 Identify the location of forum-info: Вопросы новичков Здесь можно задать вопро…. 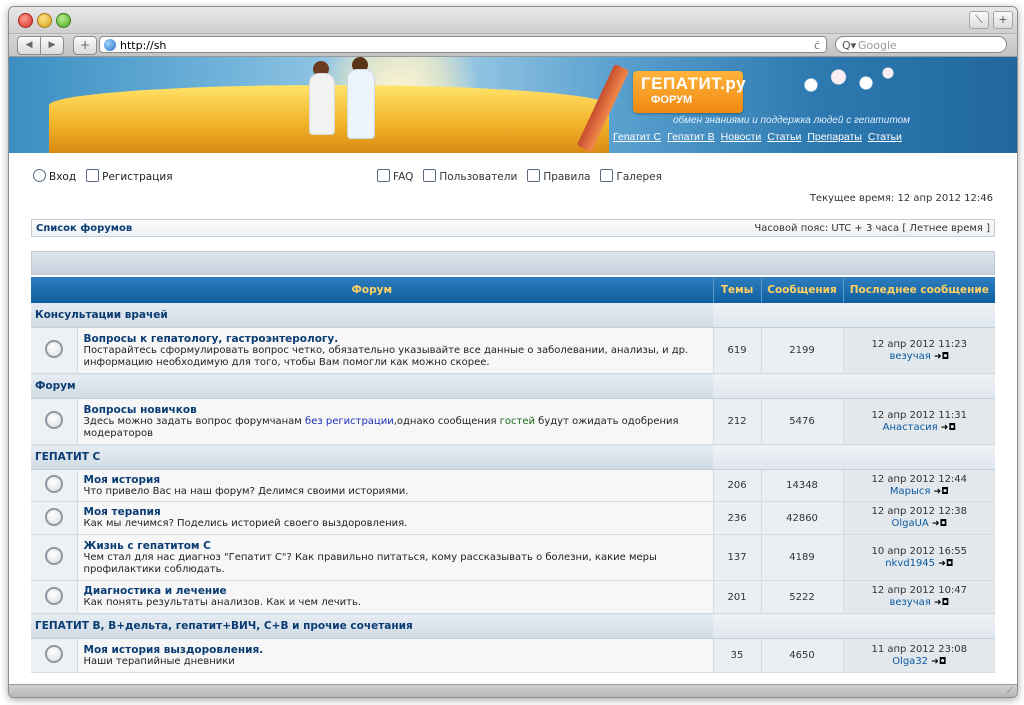
(395, 421).